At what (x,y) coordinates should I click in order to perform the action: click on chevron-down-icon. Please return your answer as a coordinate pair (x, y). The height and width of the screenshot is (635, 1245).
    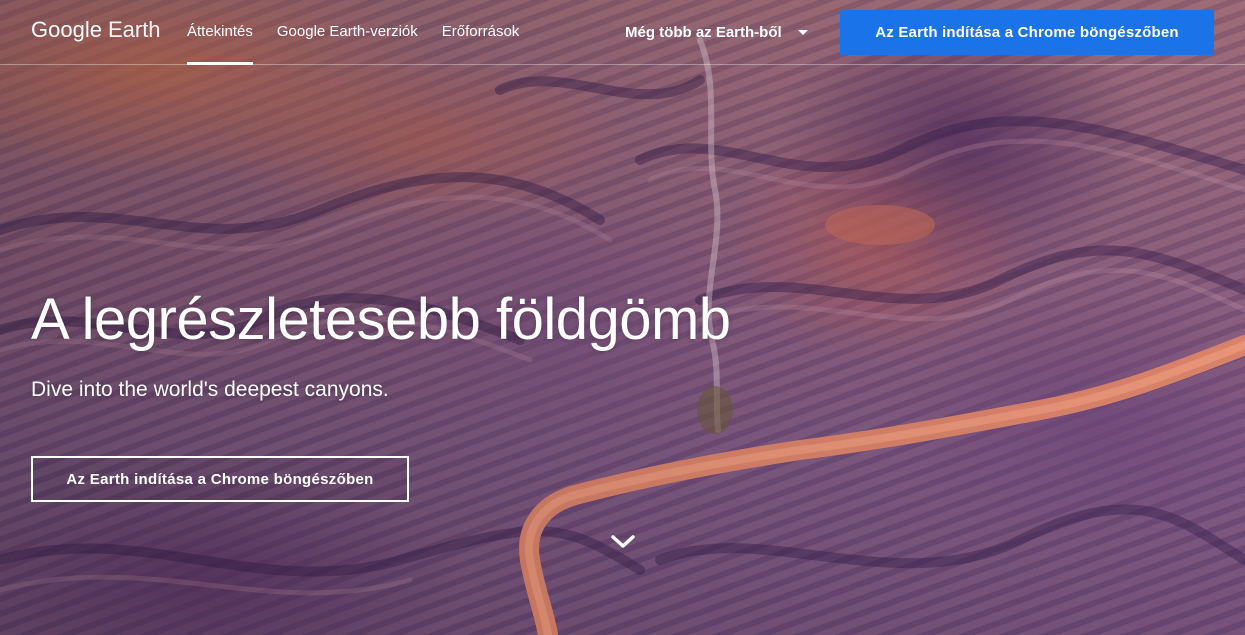
    Looking at the image, I should click on (623, 541).